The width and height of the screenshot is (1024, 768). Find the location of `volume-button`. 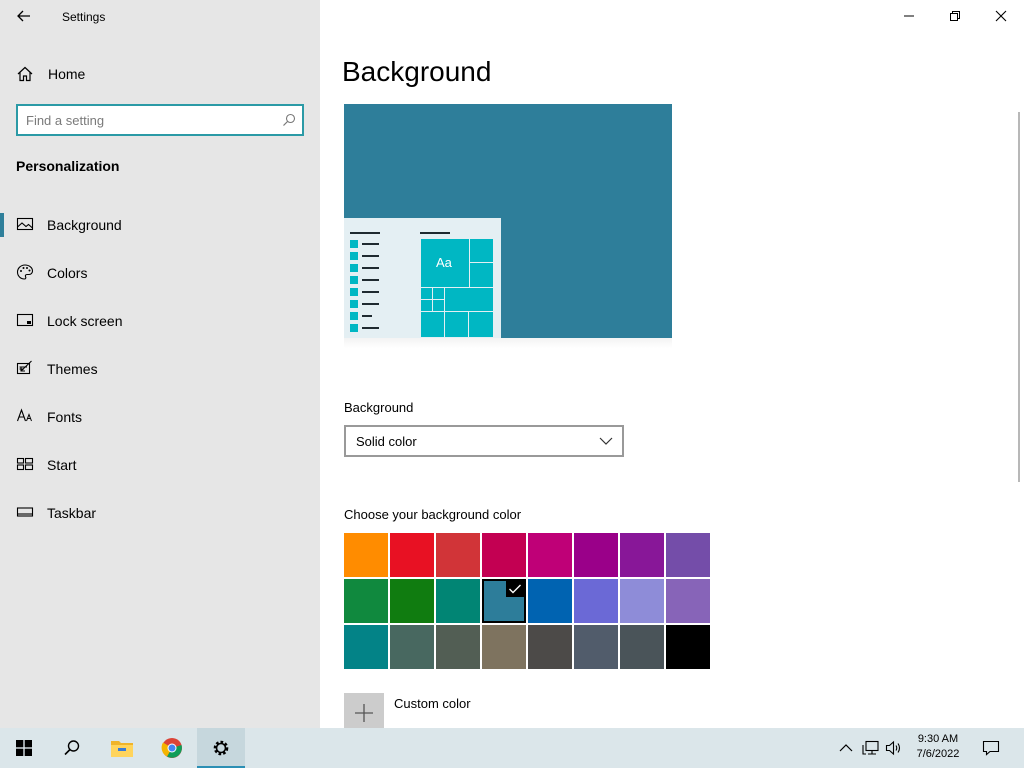

volume-button is located at coordinates (894, 748).